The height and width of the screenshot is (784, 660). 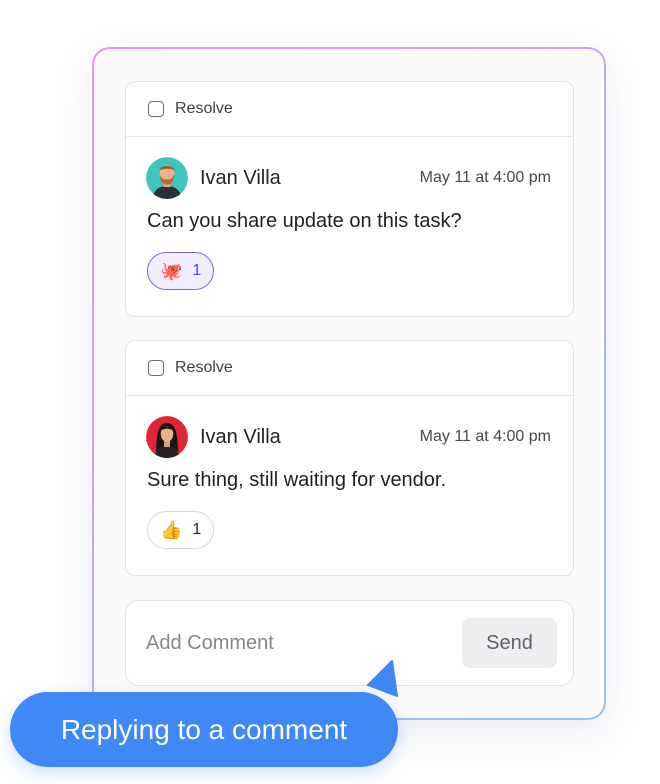 I want to click on comment-text: Can you share update on this task?, so click(x=304, y=221).